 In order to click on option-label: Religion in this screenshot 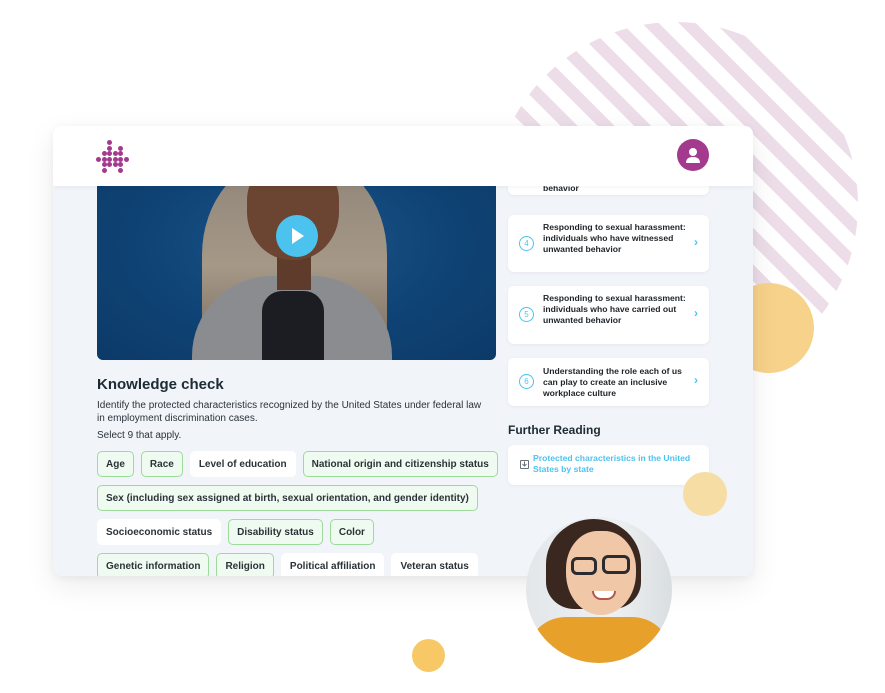, I will do `click(245, 566)`.